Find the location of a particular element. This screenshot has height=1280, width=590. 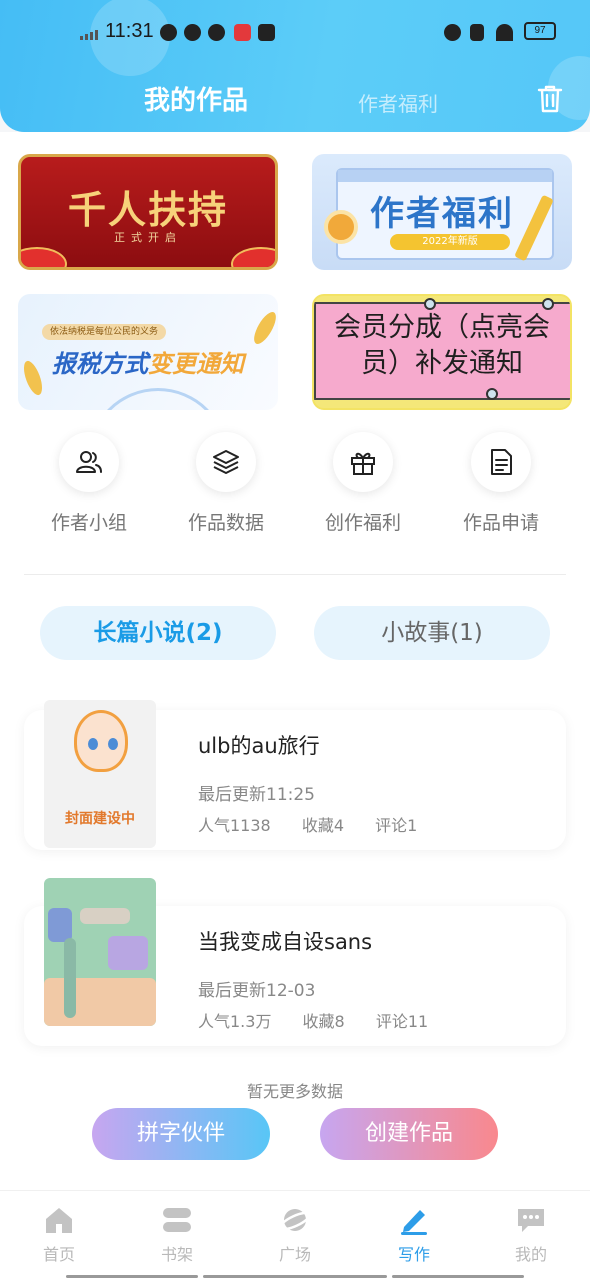

work-title: ulb的au旅行 is located at coordinates (259, 745).